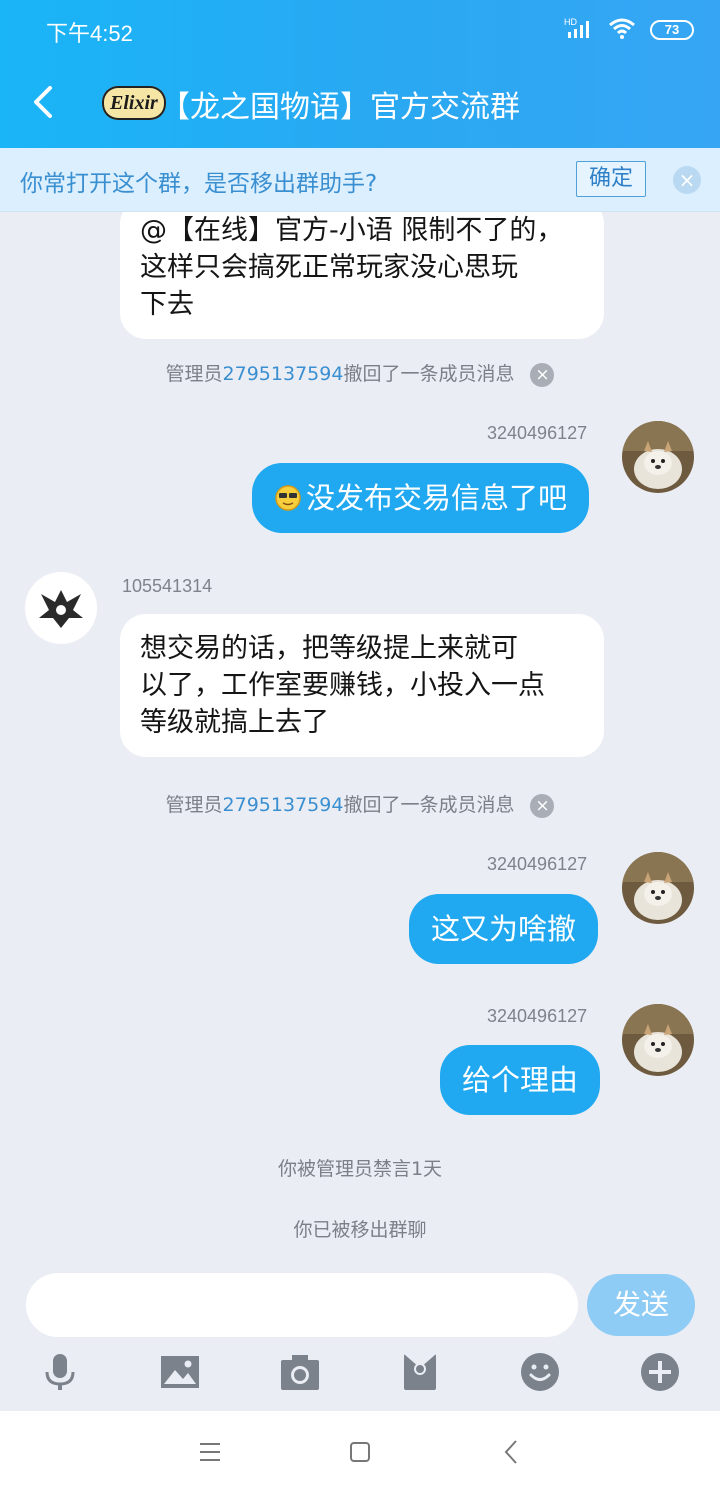 The image size is (720, 1496). What do you see at coordinates (687, 180) in the screenshot?
I see `close-icon: ×` at bounding box center [687, 180].